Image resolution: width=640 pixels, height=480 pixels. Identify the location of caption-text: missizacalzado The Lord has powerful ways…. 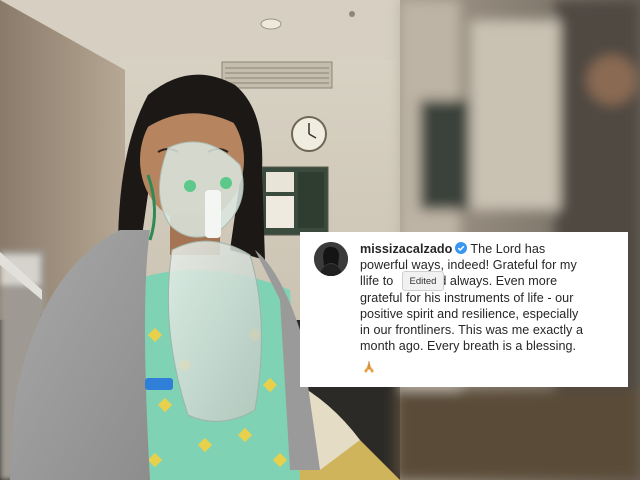
(491, 297).